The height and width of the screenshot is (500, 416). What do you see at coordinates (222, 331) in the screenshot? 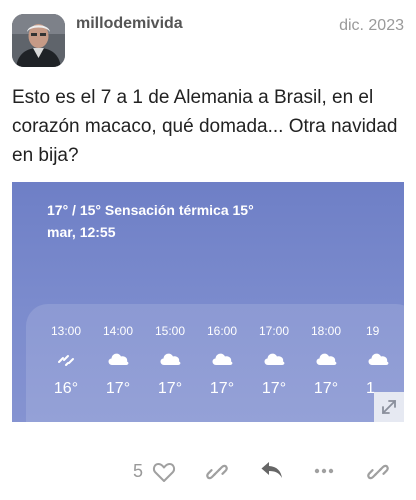
I see `hour-time: 16:00` at bounding box center [222, 331].